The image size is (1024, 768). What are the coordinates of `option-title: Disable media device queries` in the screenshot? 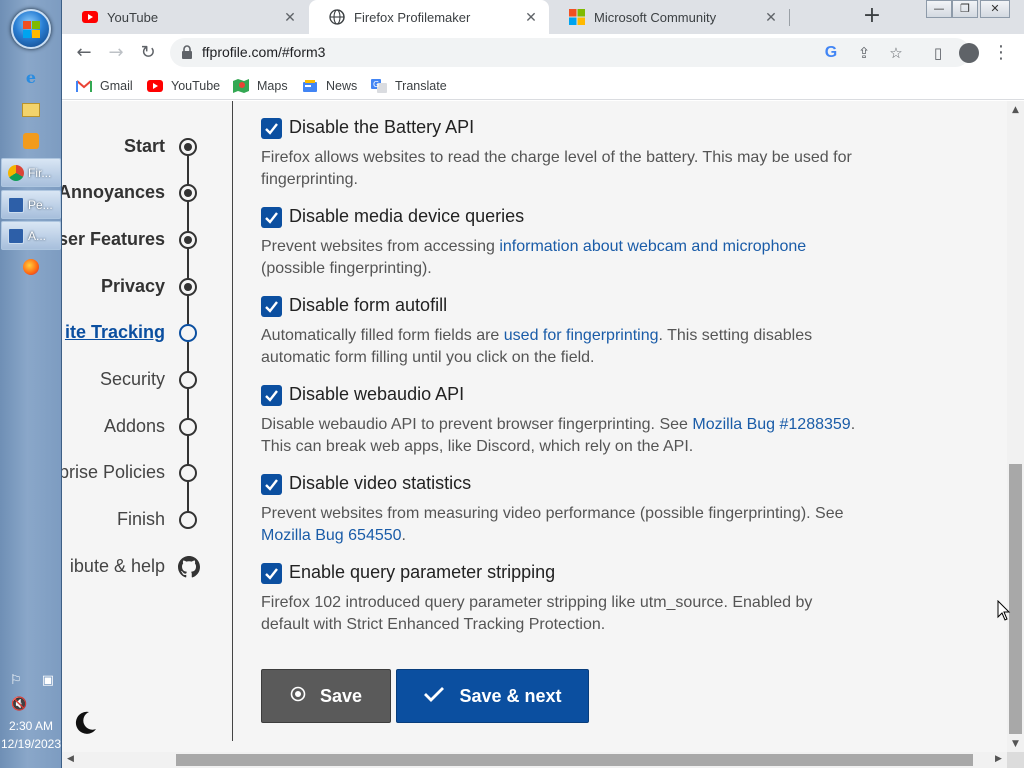 It's located at (406, 216).